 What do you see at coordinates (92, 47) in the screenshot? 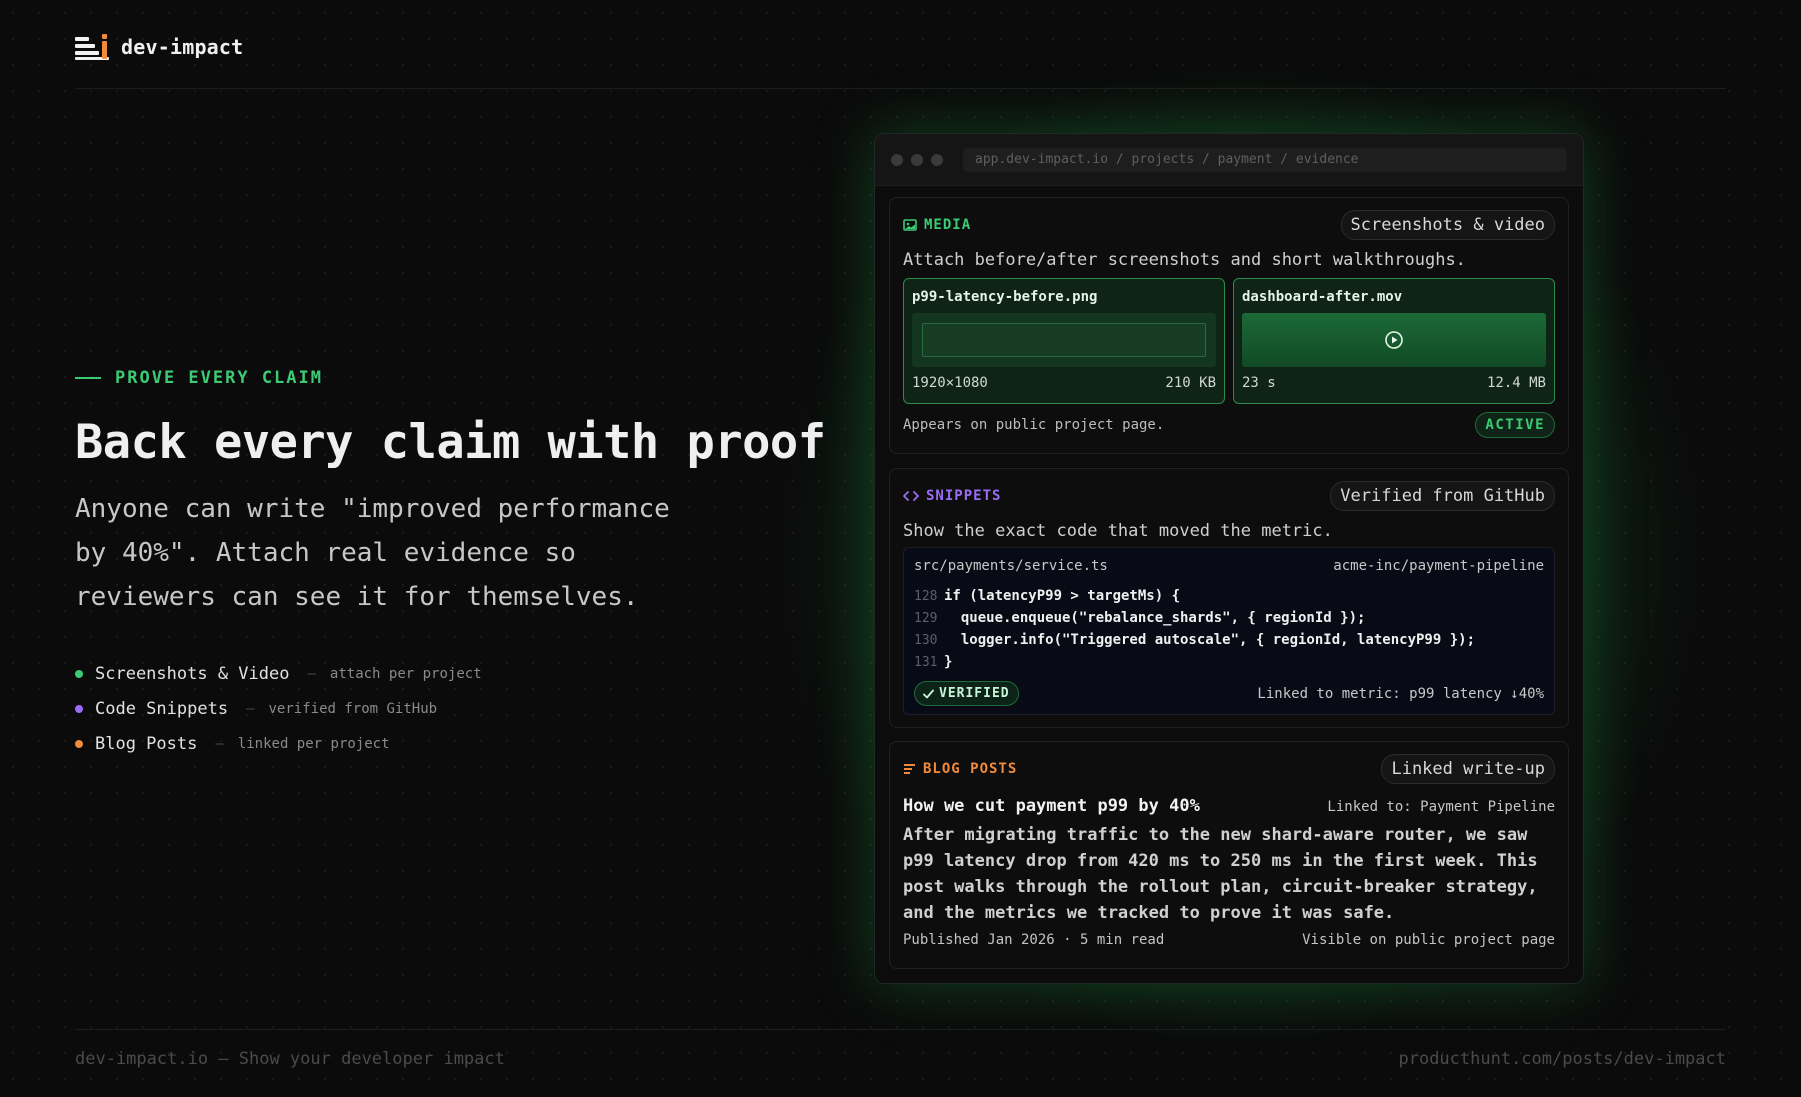
I see `dev-impact-logo-icon` at bounding box center [92, 47].